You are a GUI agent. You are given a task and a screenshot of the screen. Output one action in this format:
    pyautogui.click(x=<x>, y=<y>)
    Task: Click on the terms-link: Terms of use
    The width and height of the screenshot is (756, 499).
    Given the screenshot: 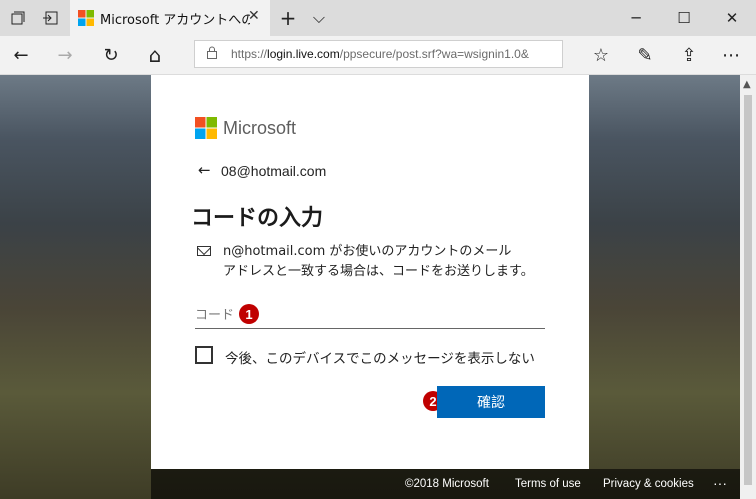 What is the action you would take?
    pyautogui.click(x=548, y=484)
    